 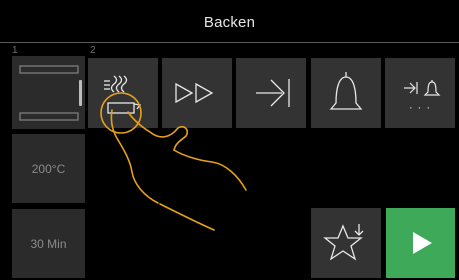 I want to click on end-alarm-more-button: · · ·, so click(x=420, y=93).